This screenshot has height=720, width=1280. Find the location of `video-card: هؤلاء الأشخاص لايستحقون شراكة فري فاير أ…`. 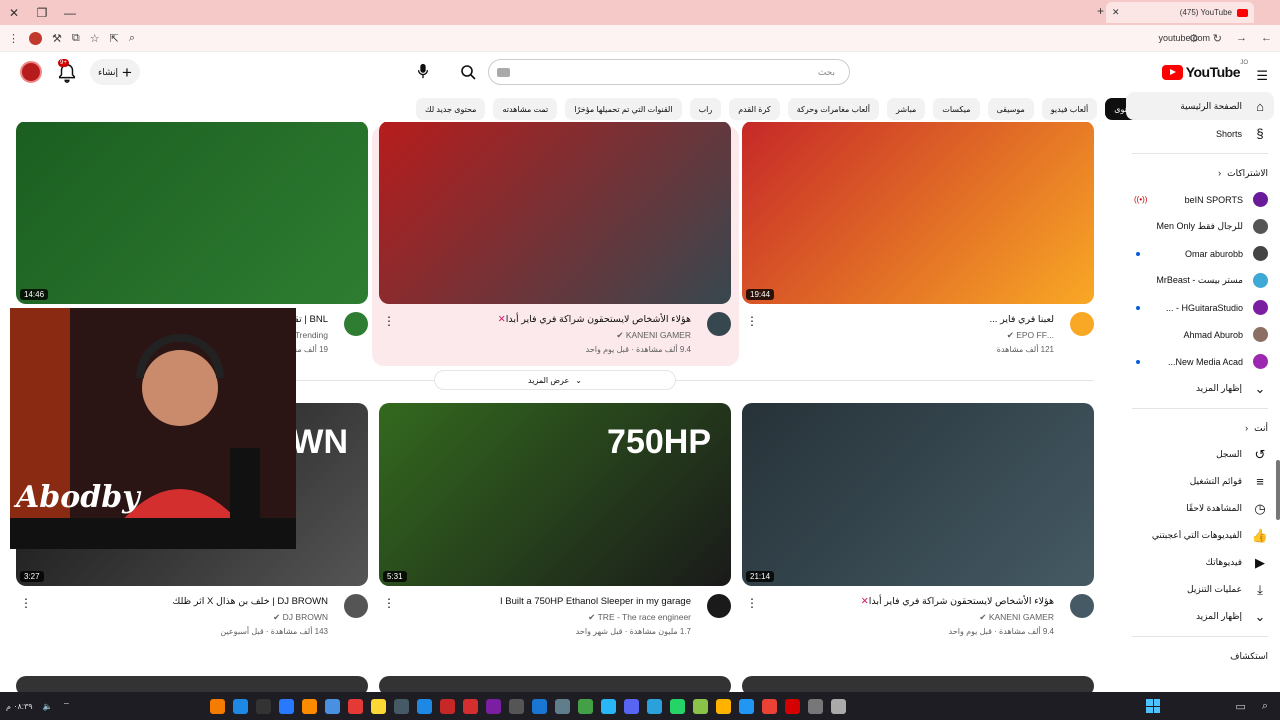

video-card: هؤلاء الأشخاص لايستحقون شراكة فري فاير أ… is located at coordinates (555, 244).